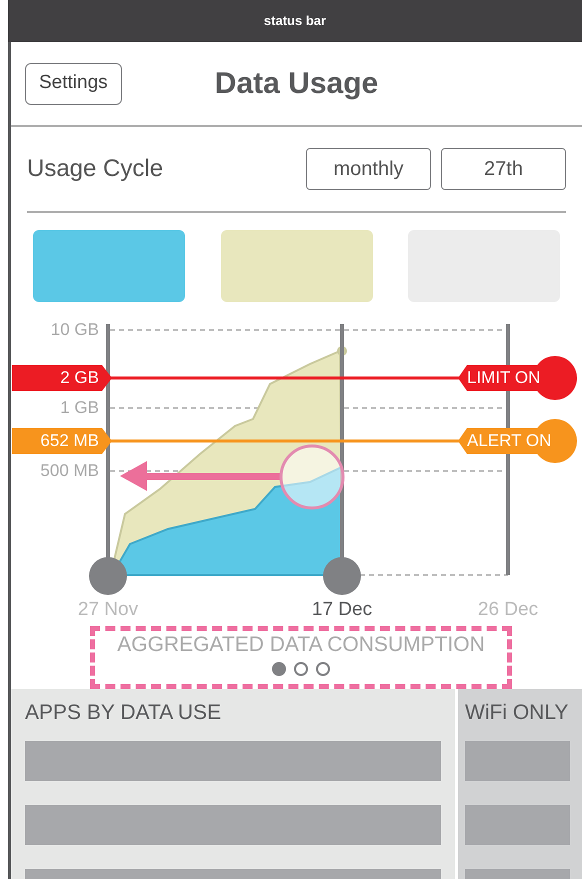 The width and height of the screenshot is (582, 879). Describe the element at coordinates (123, 713) in the screenshot. I see `panel-title: APPS BY DATA USE` at that location.